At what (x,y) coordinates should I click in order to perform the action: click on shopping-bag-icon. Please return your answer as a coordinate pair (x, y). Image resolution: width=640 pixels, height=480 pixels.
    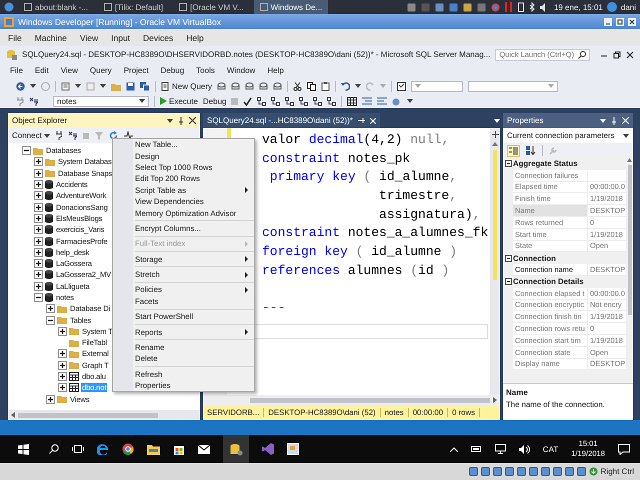
    Looking at the image, I should click on (179, 449).